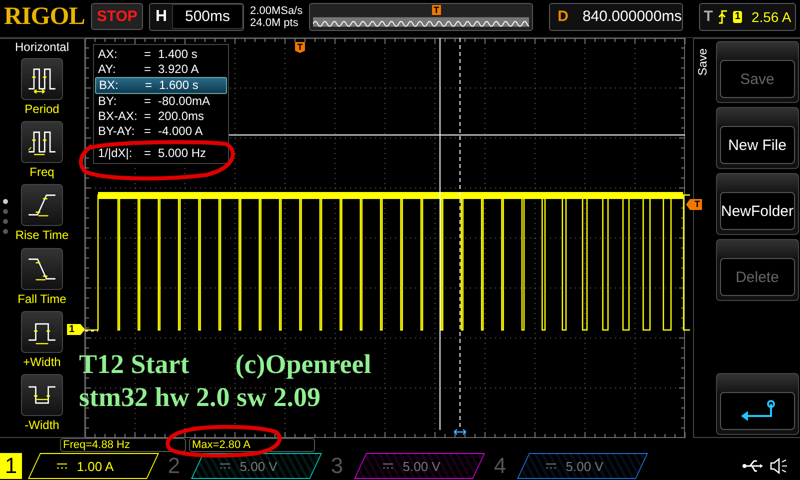  I want to click on cursor-label: BX:, so click(109, 85).